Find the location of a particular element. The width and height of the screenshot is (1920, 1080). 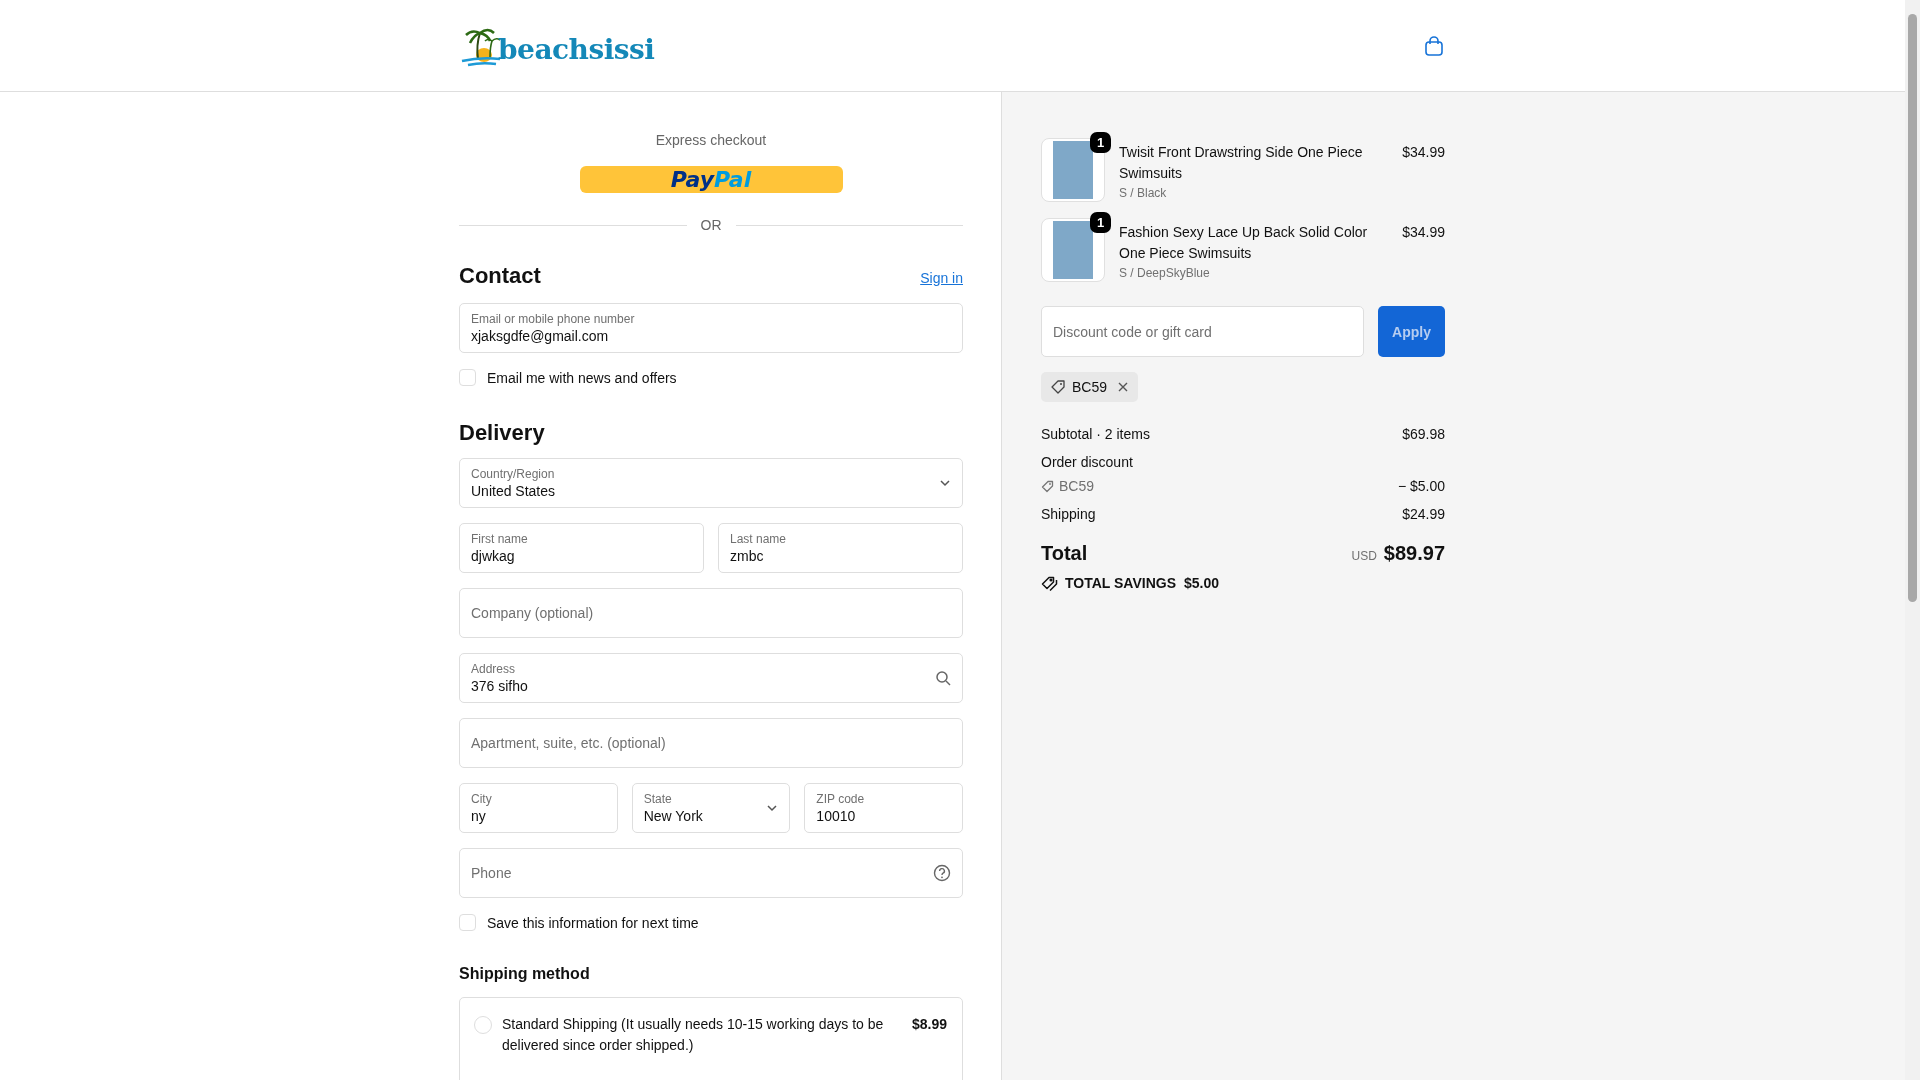

search-icon is located at coordinates (943, 678).